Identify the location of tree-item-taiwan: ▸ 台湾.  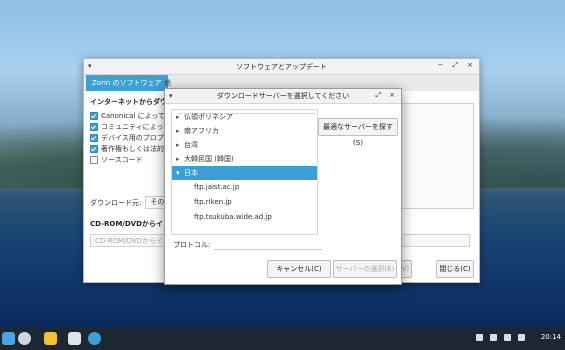
(244, 145).